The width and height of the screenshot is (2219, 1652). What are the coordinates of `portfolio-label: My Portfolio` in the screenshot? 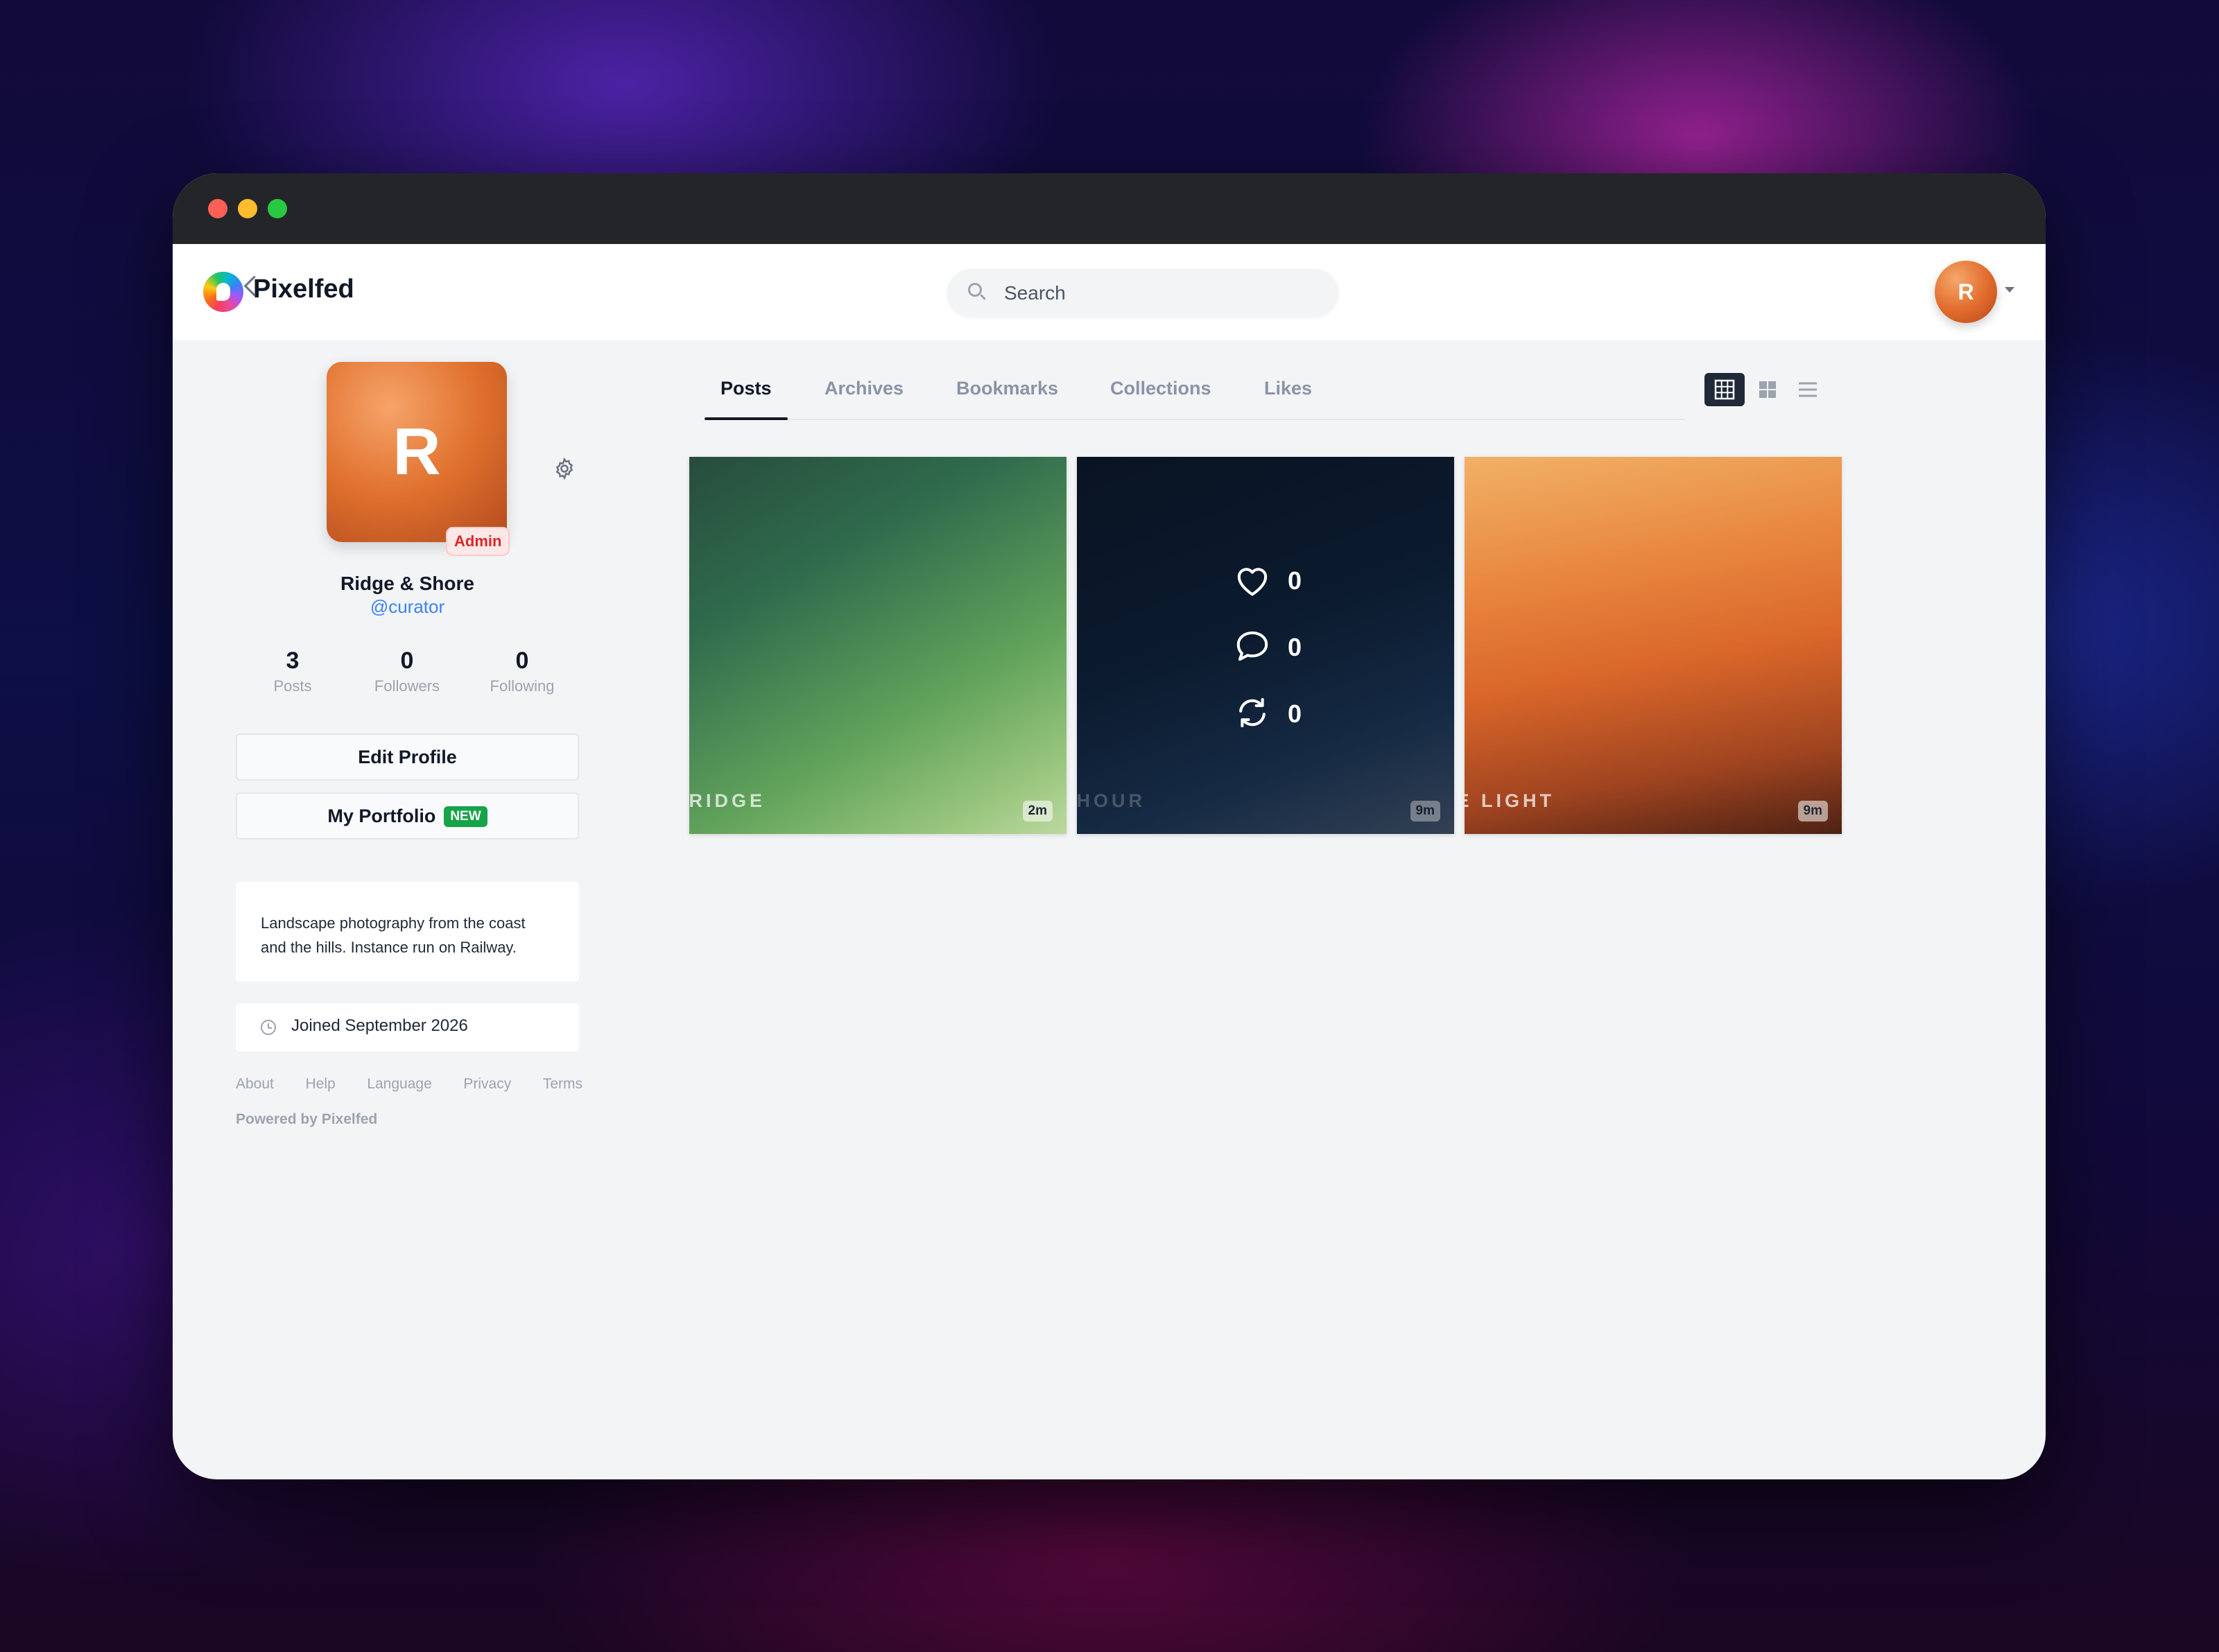 It's located at (382, 816).